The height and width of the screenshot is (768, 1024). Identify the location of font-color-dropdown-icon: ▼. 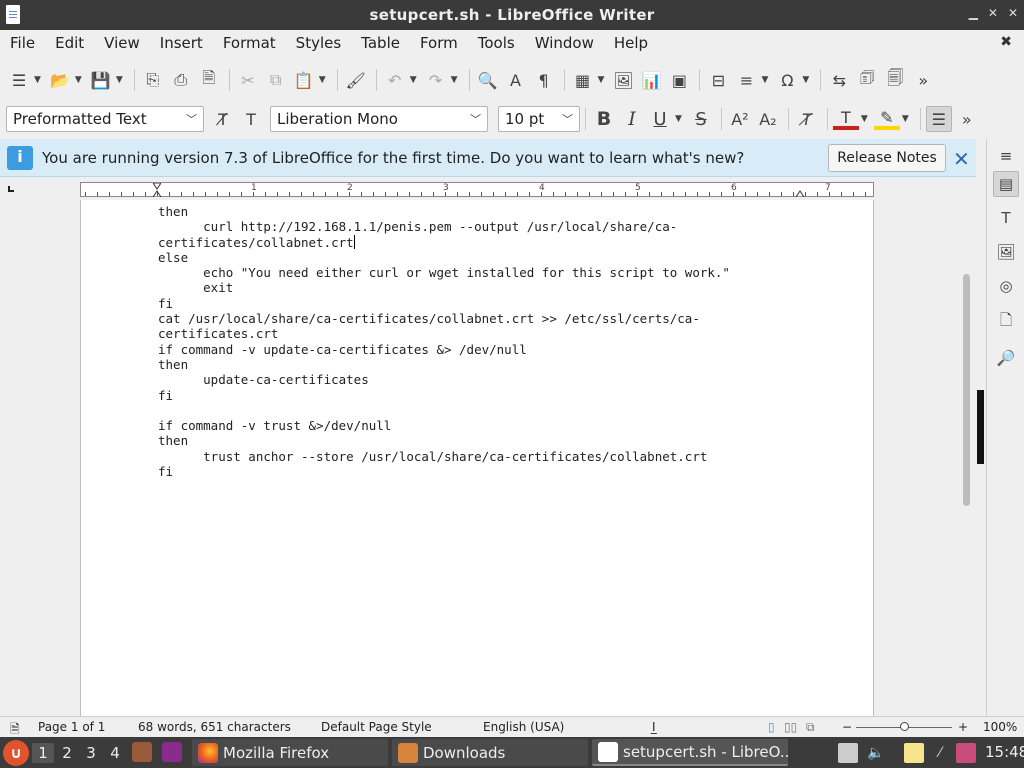
(864, 119).